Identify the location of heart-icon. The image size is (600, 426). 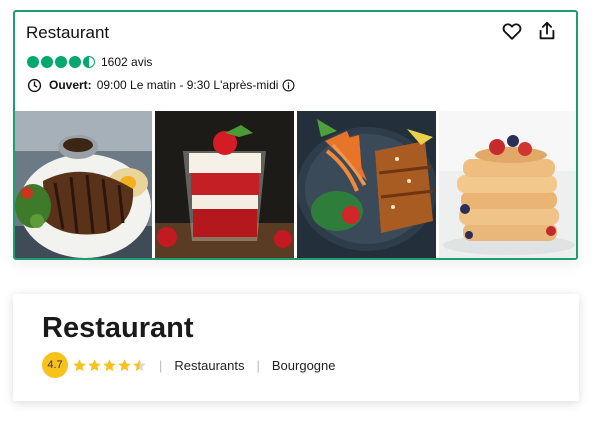
(512, 31).